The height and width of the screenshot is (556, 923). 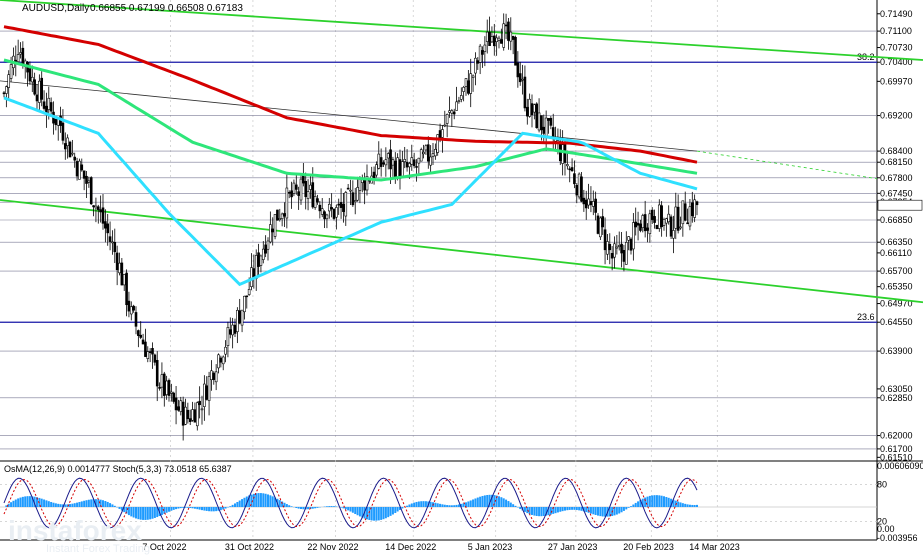 What do you see at coordinates (490, 547) in the screenshot?
I see `time-axis-label: 5 Jan 2023` at bounding box center [490, 547].